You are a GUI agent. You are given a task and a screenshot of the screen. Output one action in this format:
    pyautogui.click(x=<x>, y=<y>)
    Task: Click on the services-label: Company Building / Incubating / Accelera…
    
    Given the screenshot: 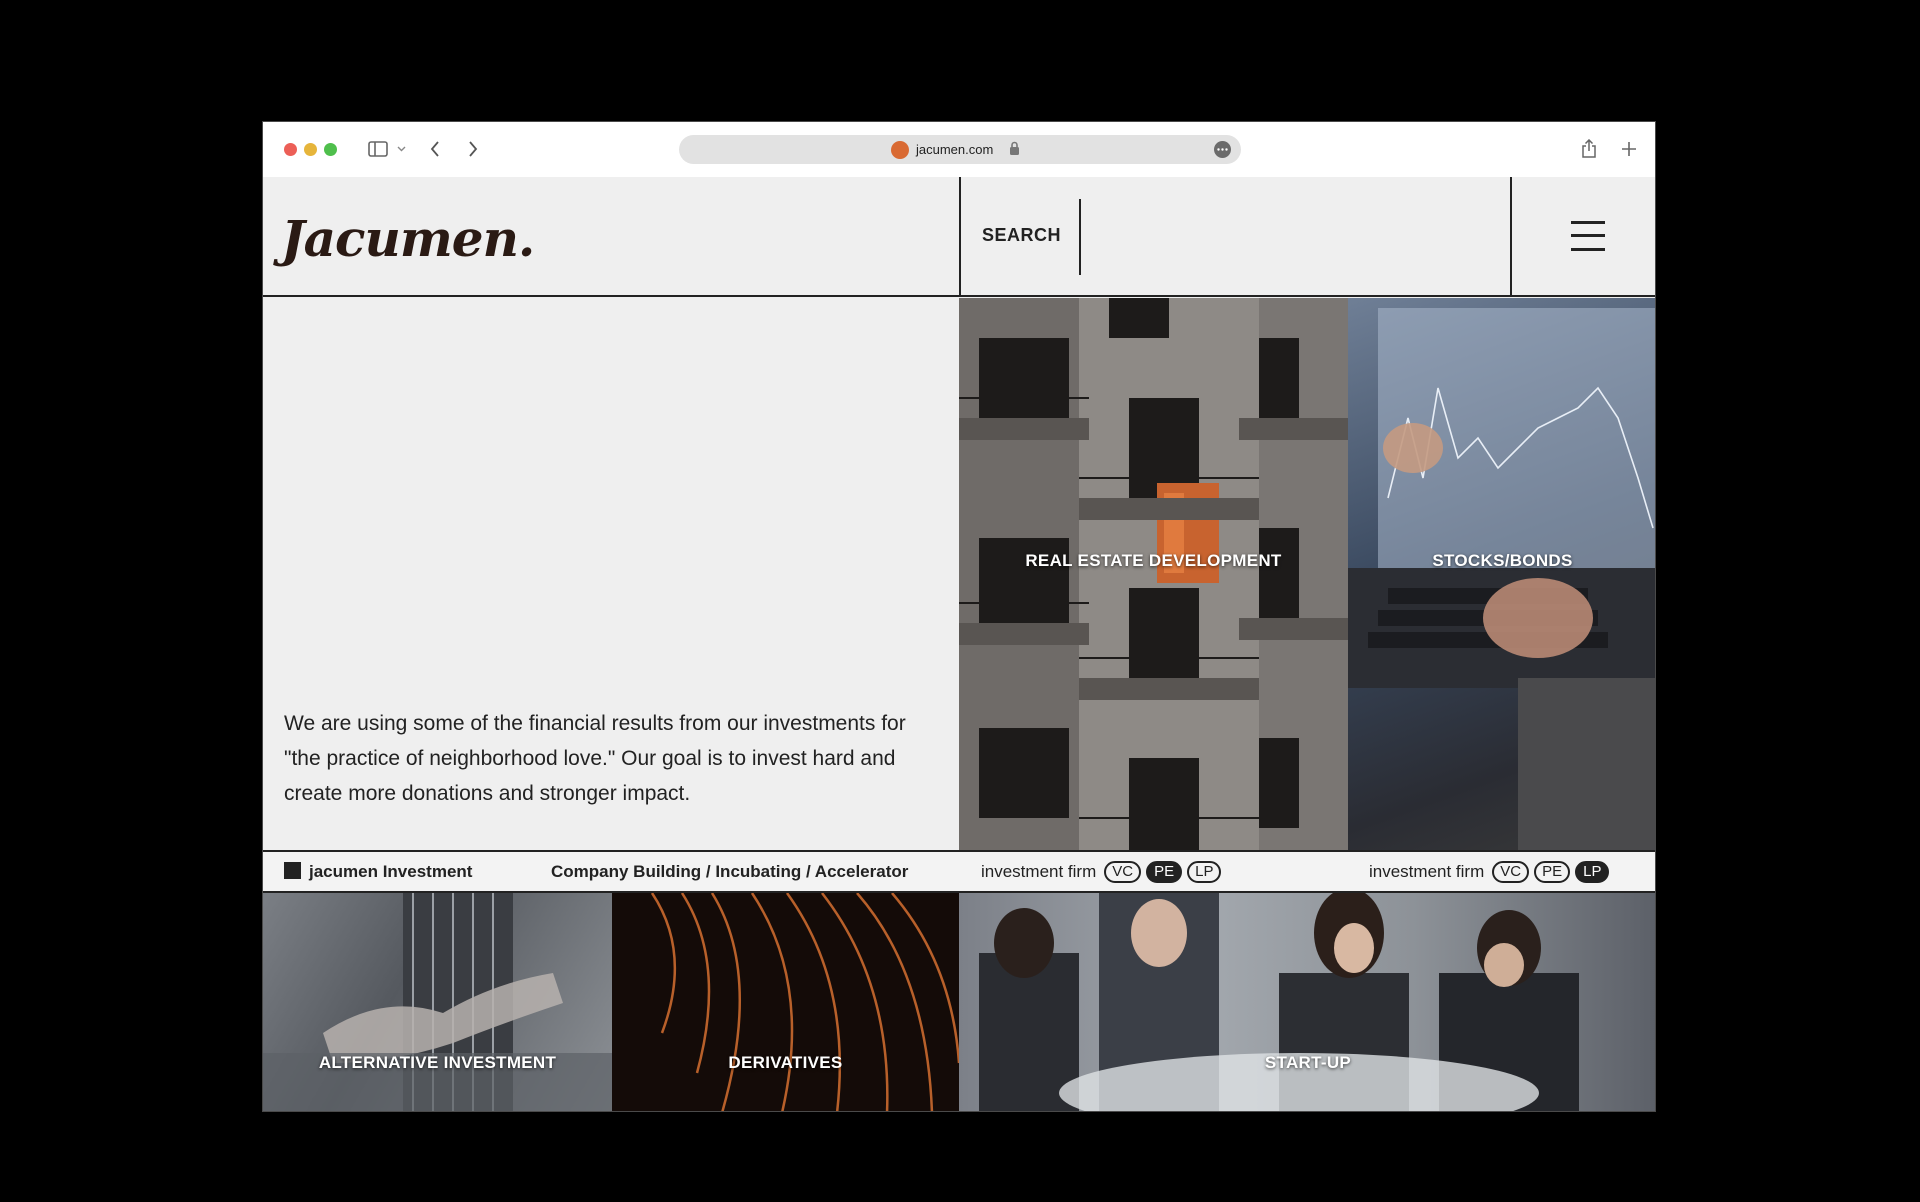 What is the action you would take?
    pyautogui.click(x=730, y=871)
    